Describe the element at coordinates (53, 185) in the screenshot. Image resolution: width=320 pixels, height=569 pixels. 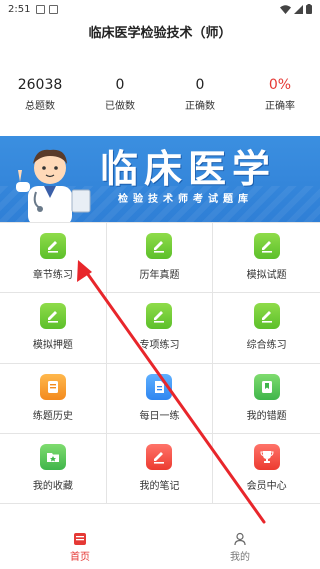
I see `doctor-illustration` at that location.